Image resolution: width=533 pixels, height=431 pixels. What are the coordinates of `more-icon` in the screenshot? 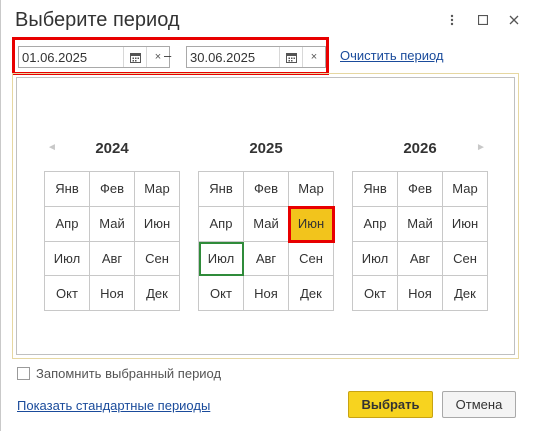 It's located at (452, 20).